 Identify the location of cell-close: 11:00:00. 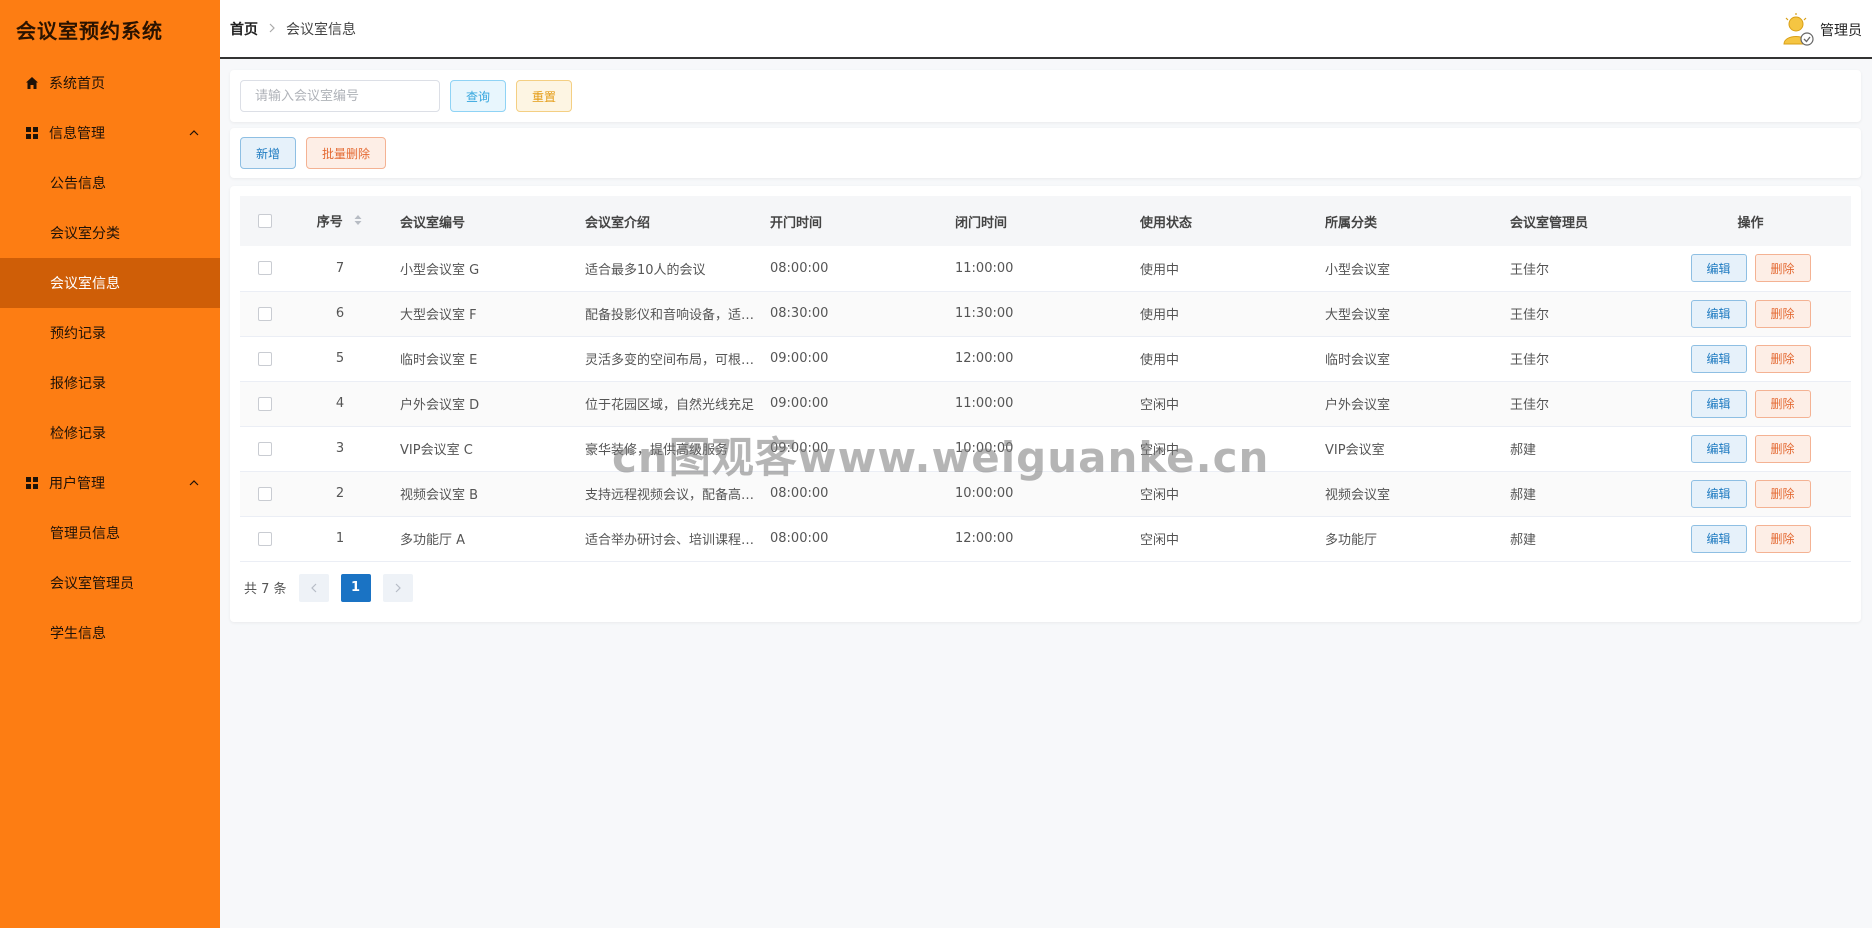
(984, 268).